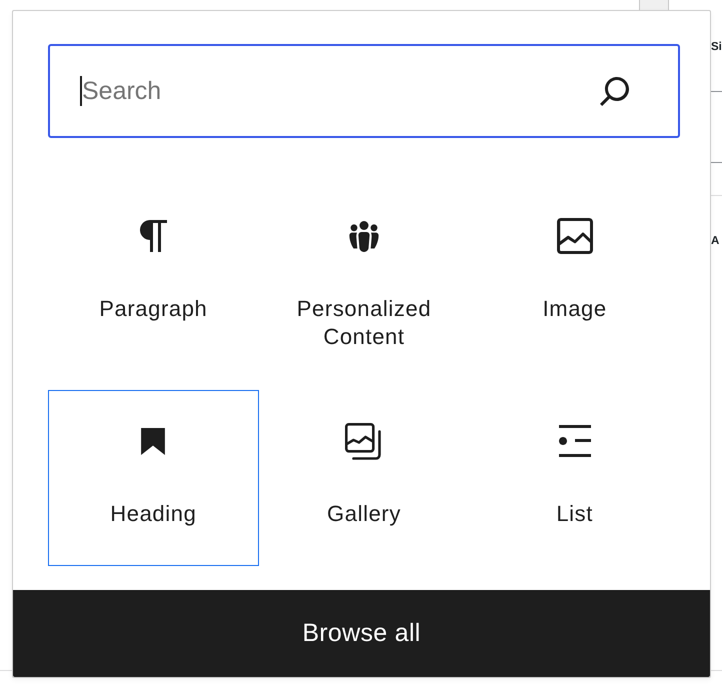 This screenshot has height=686, width=722. I want to click on bookmark-icon, so click(153, 441).